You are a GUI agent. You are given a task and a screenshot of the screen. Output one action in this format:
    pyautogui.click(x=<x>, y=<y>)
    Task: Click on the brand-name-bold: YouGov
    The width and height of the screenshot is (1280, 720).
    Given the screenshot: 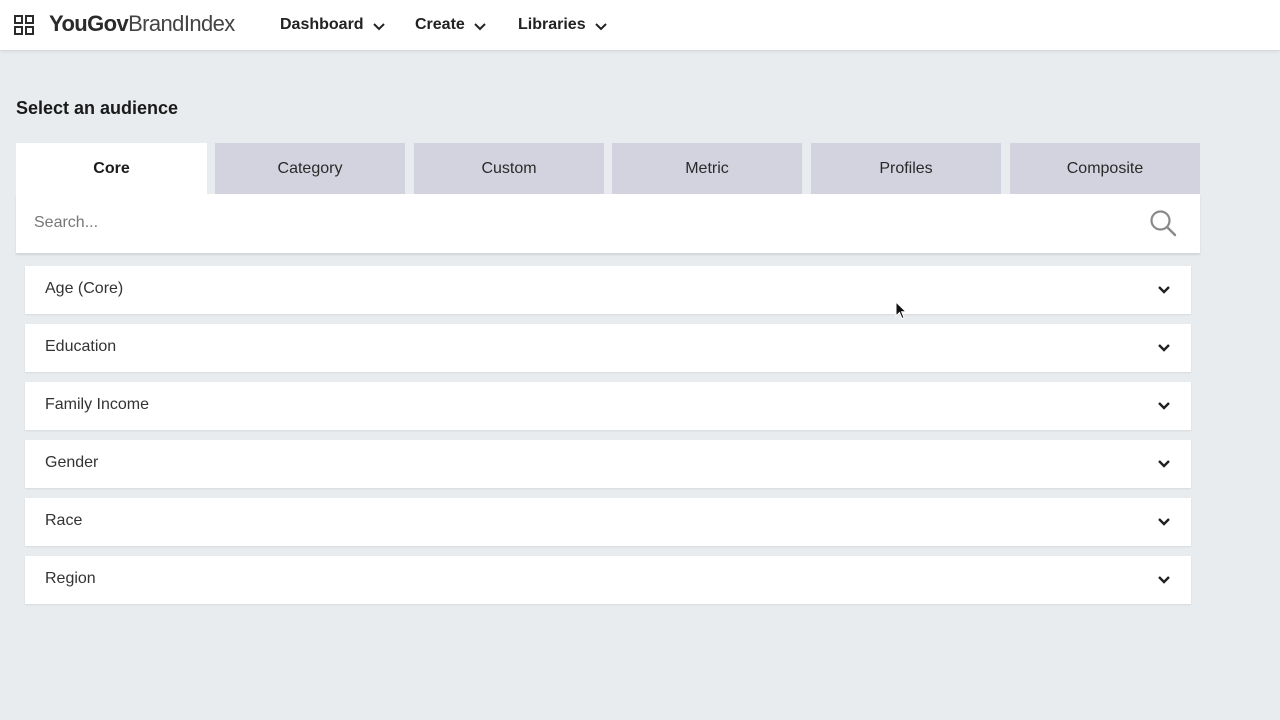 What is the action you would take?
    pyautogui.click(x=89, y=23)
    